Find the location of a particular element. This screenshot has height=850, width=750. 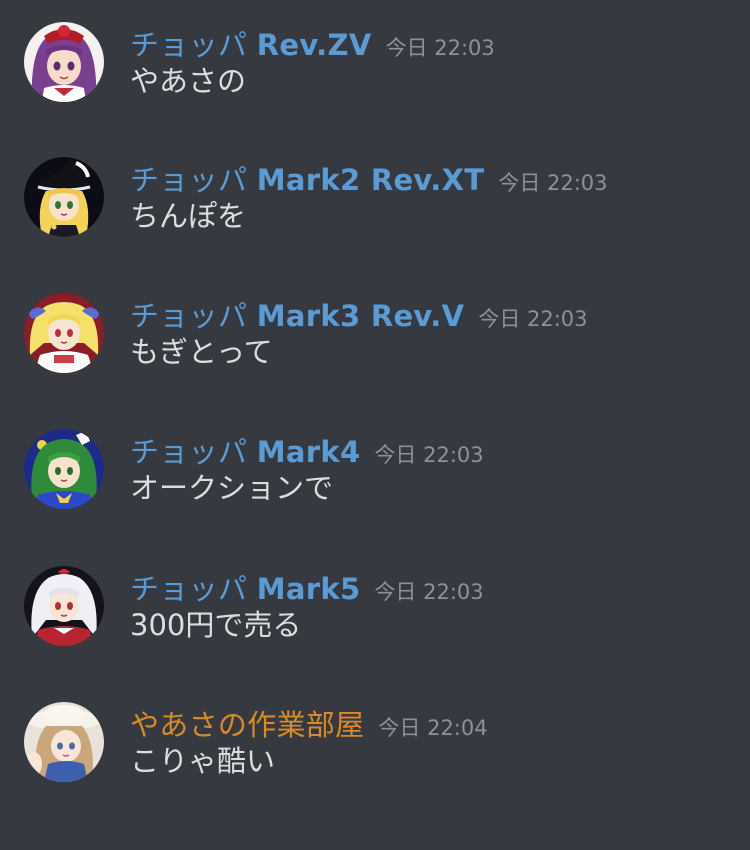

message-header: やあさの作業部屋 今日 22:04 is located at coordinates (309, 722).